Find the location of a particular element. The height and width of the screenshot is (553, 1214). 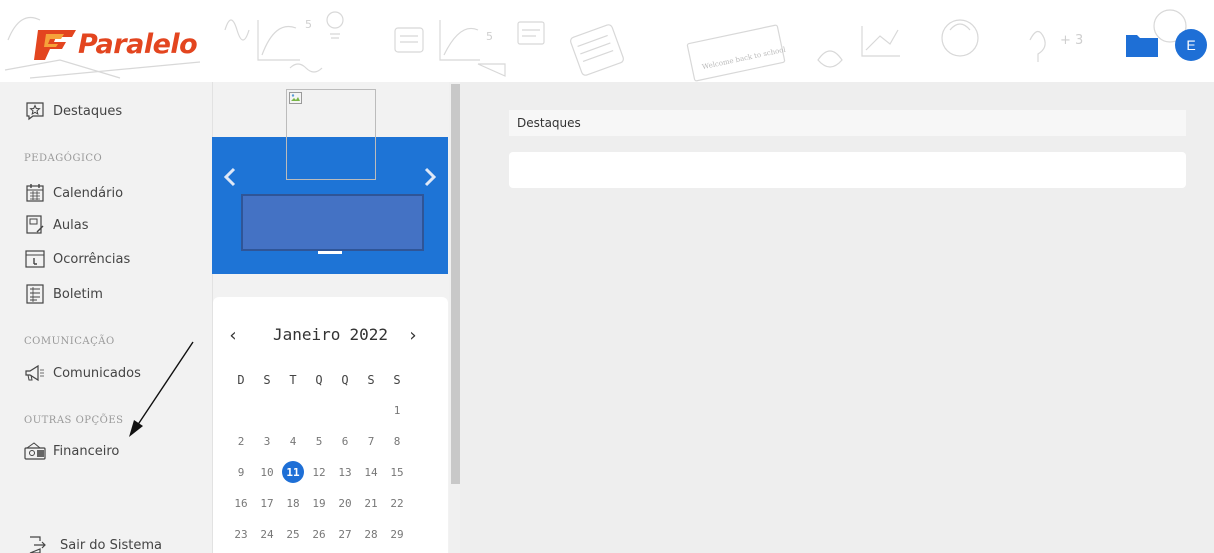

calendar-day: 8 is located at coordinates (397, 441).